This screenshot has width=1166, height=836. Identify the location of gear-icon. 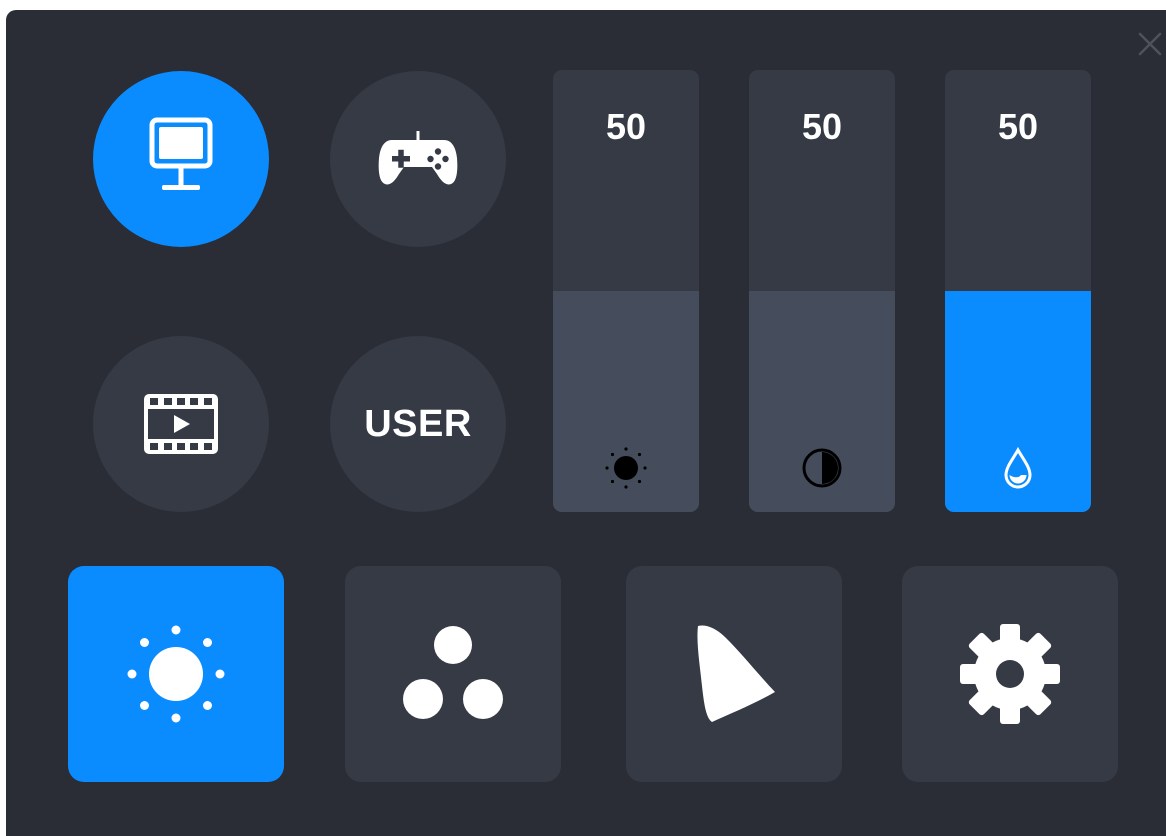
(1010, 674).